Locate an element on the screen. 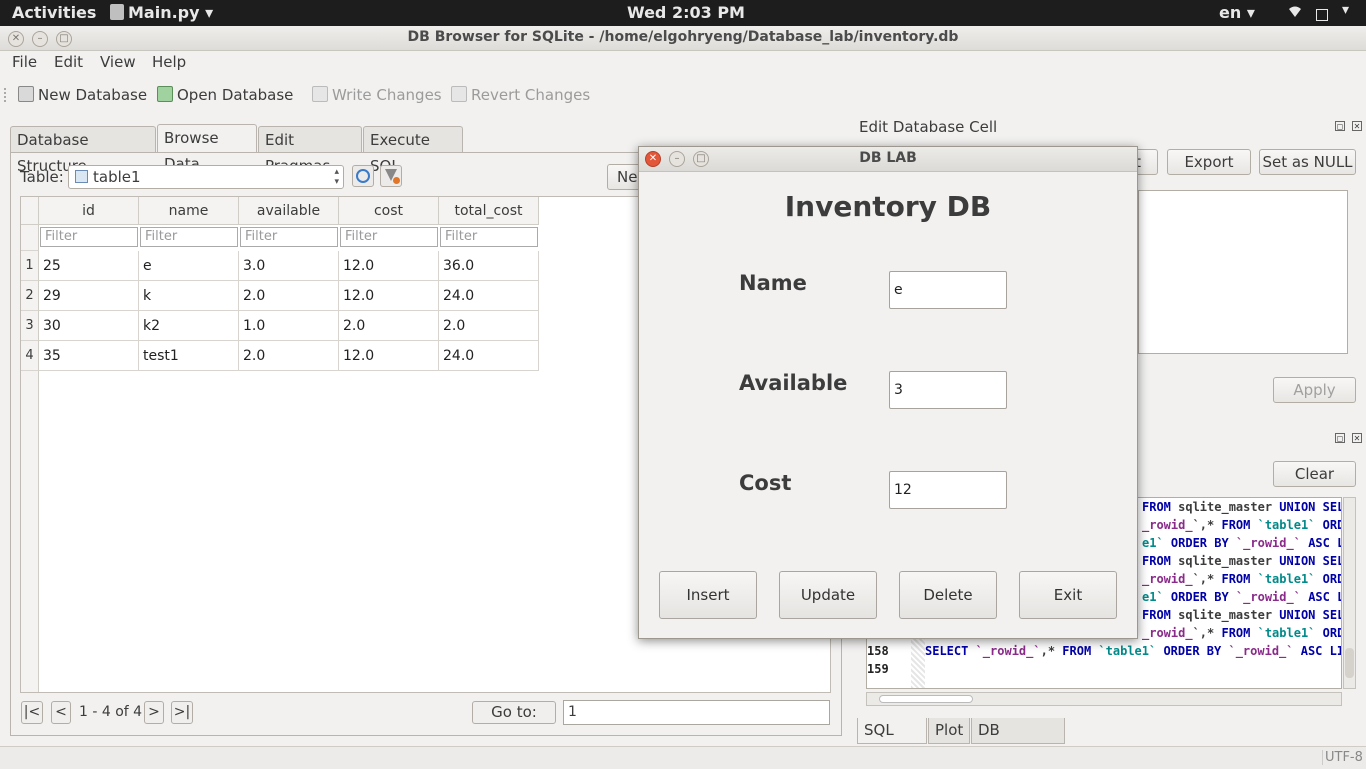 This screenshot has width=1366, height=769. table-cell: k2 is located at coordinates (189, 326).